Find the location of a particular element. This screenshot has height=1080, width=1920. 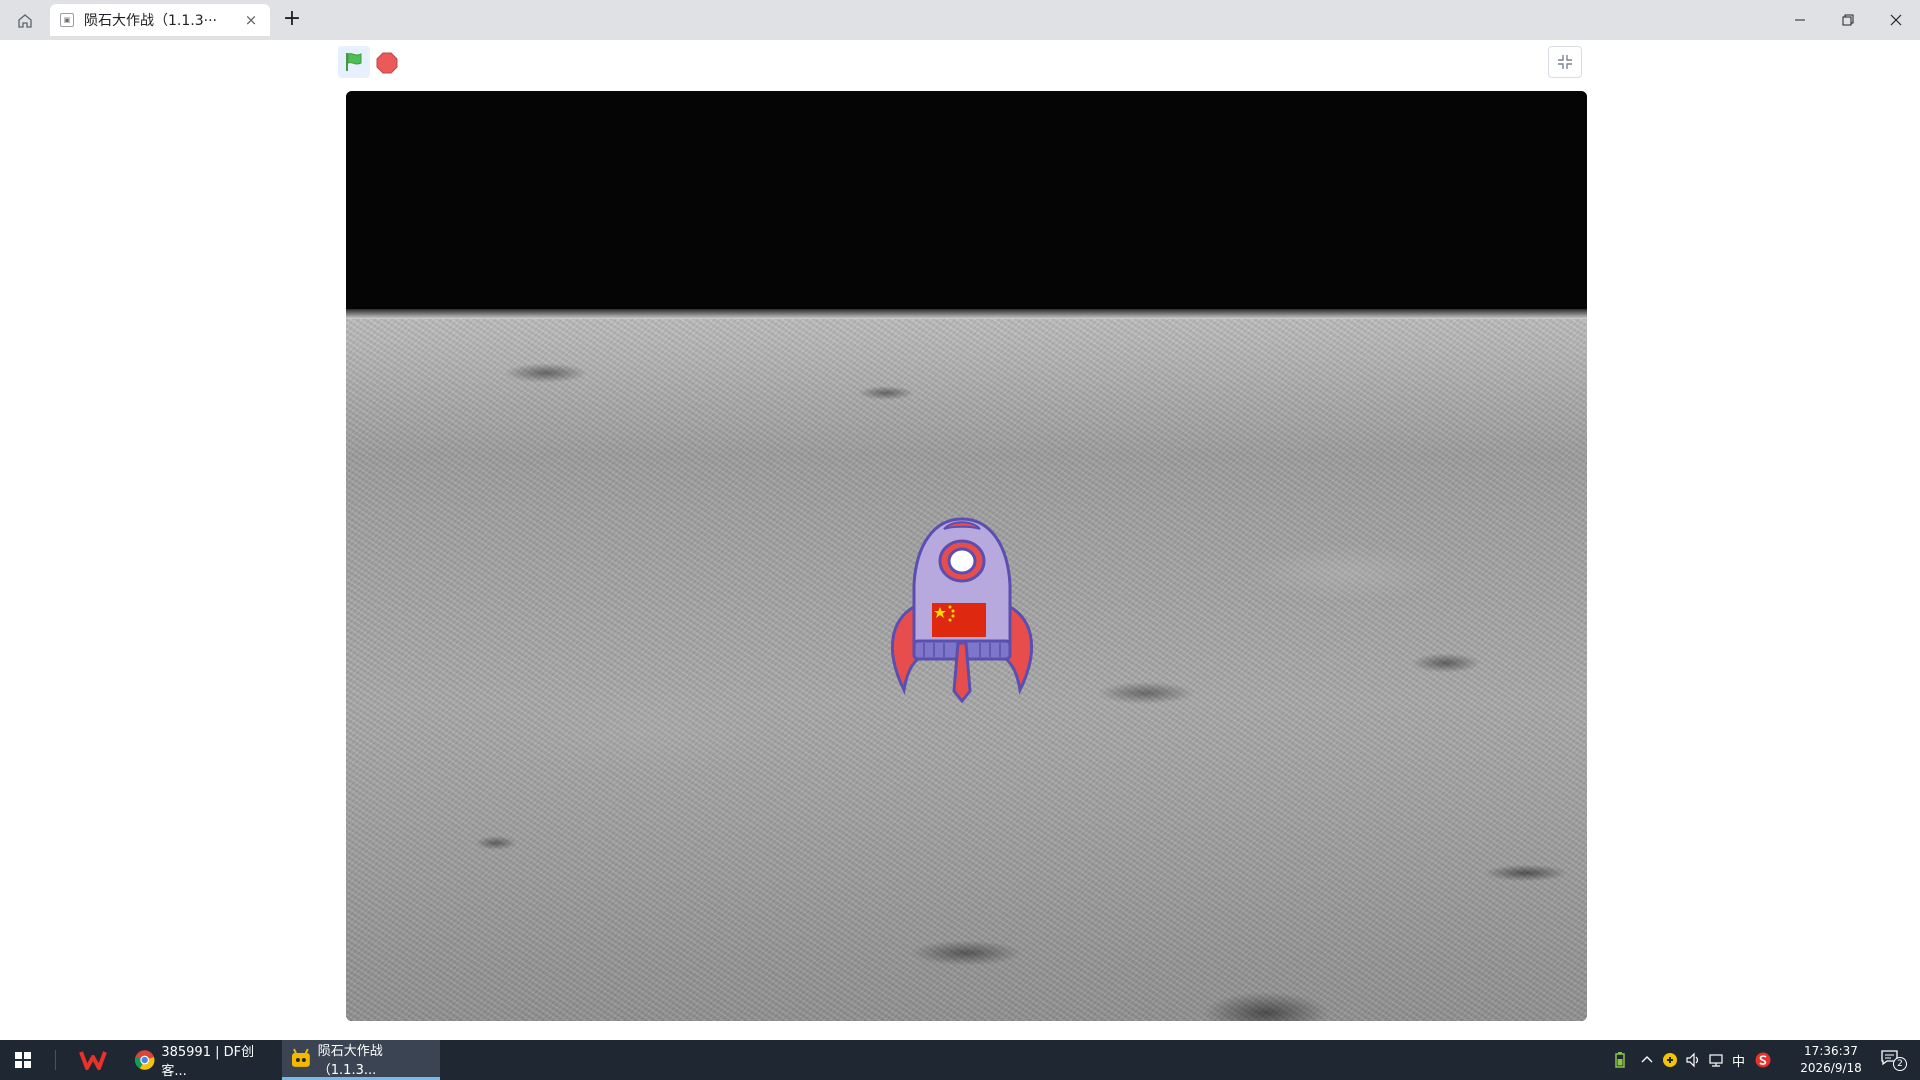

home-button is located at coordinates (25, 21).